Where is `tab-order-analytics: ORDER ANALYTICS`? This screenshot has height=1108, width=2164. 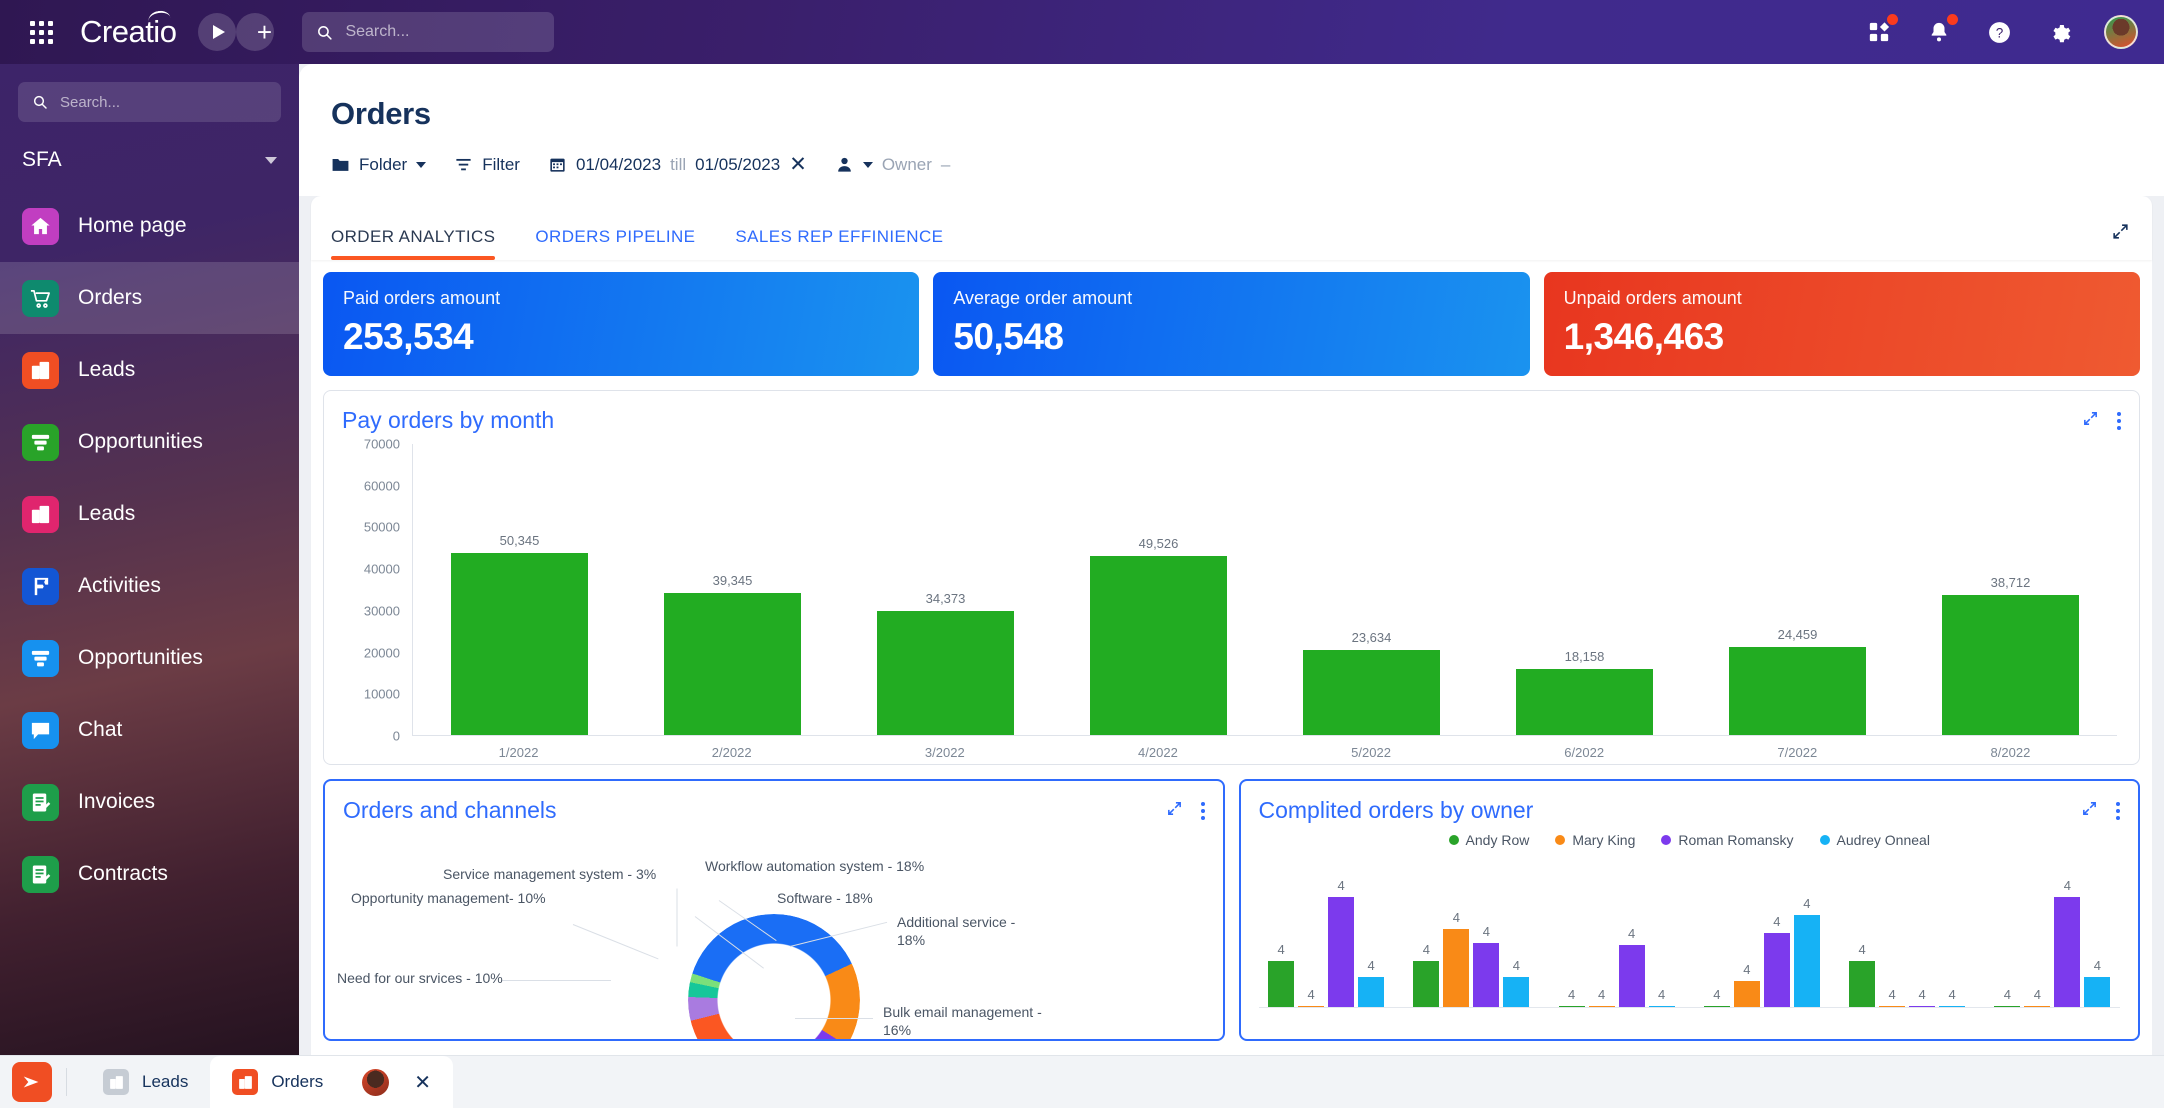 tab-order-analytics: ORDER ANALYTICS is located at coordinates (413, 243).